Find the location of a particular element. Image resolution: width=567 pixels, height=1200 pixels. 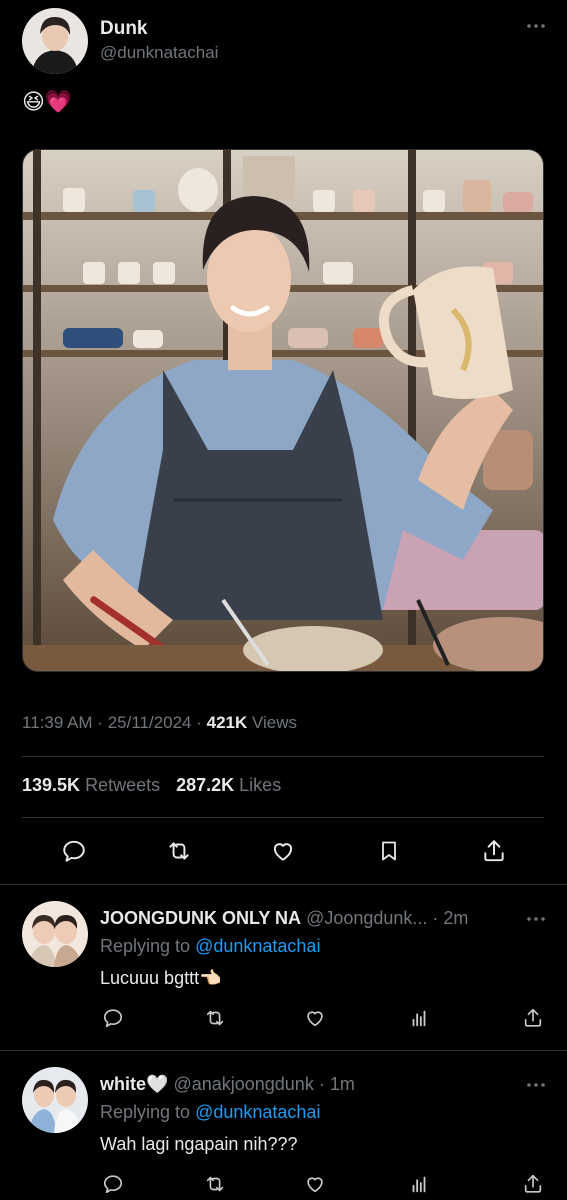

reply-text: Lucuuu bgttt👈🏻 is located at coordinates (161, 978).